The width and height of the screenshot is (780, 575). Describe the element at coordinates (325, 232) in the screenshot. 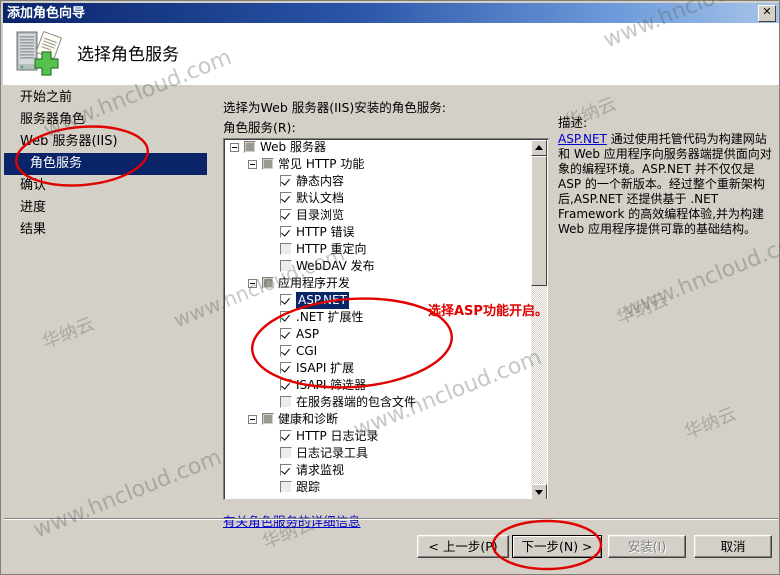

I see `tree-node-label: HTTP 错误` at that location.